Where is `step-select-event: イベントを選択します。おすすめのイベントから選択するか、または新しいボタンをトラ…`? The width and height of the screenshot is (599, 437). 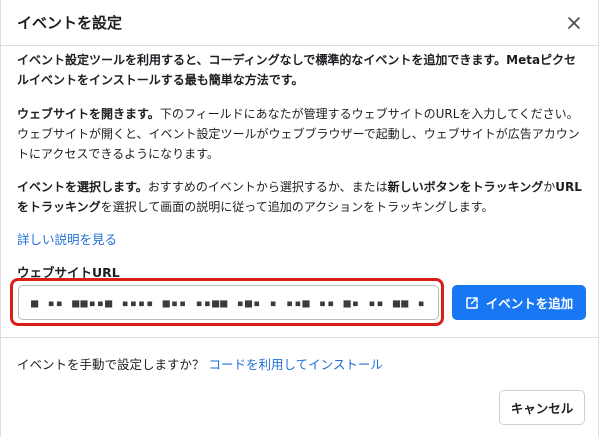
step-select-event: イベントを選択します。おすすめのイベントから選択するか、または新しいボタンをトラ… is located at coordinates (301, 197).